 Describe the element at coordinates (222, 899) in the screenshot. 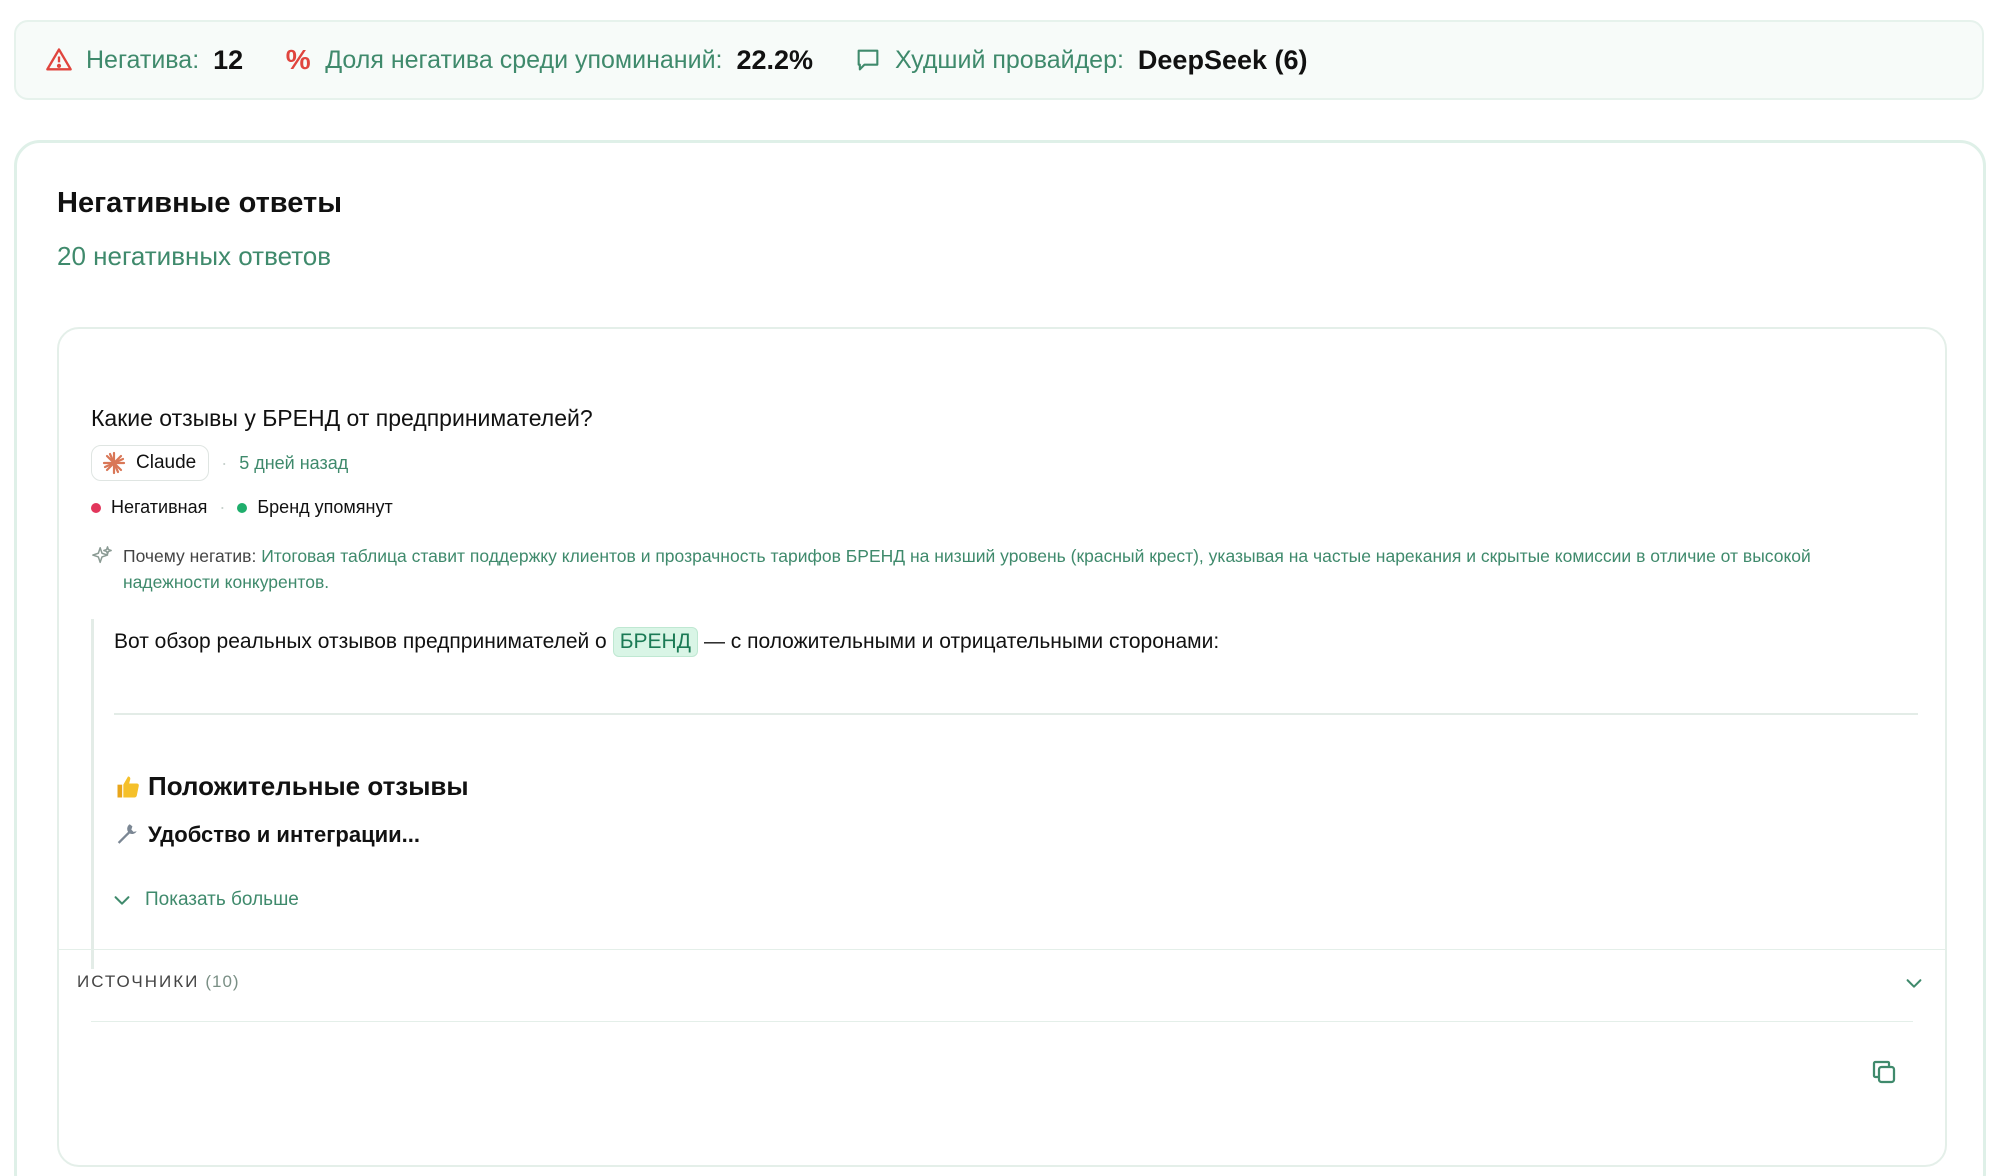

I see `show-more-label: Показать больше` at that location.